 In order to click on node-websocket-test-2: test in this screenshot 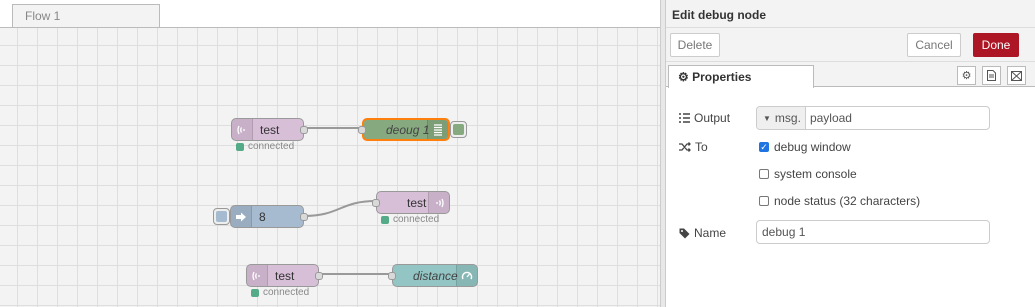, I will do `click(411, 202)`.